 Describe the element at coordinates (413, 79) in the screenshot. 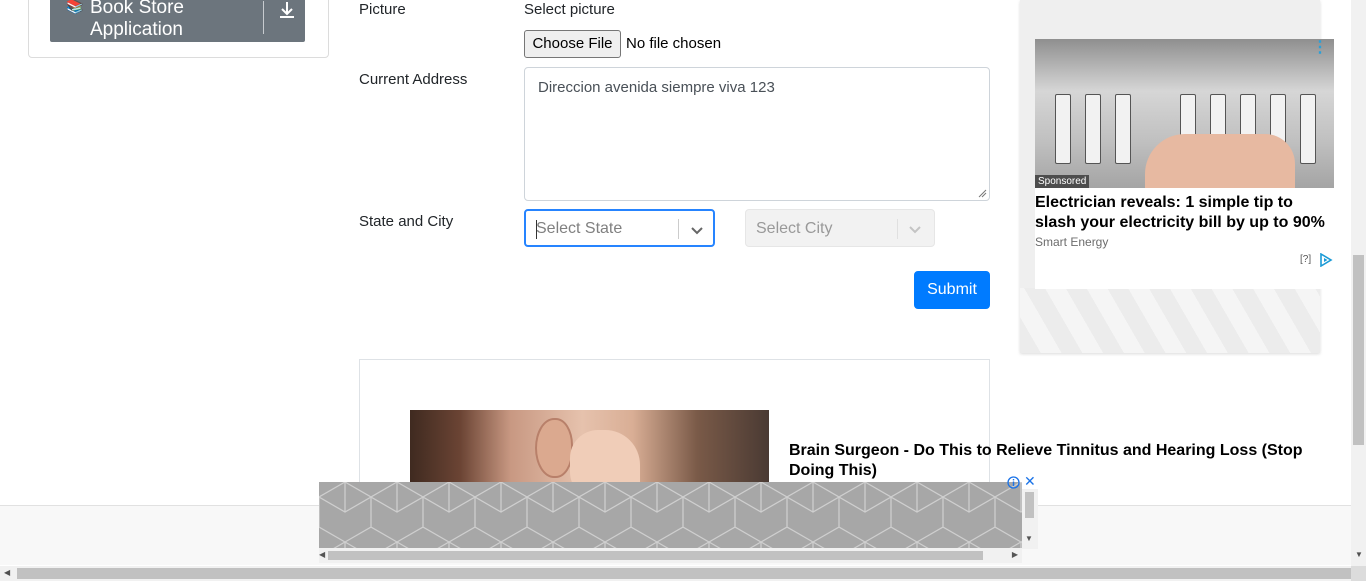

I see `current-address-label: Current Address` at that location.